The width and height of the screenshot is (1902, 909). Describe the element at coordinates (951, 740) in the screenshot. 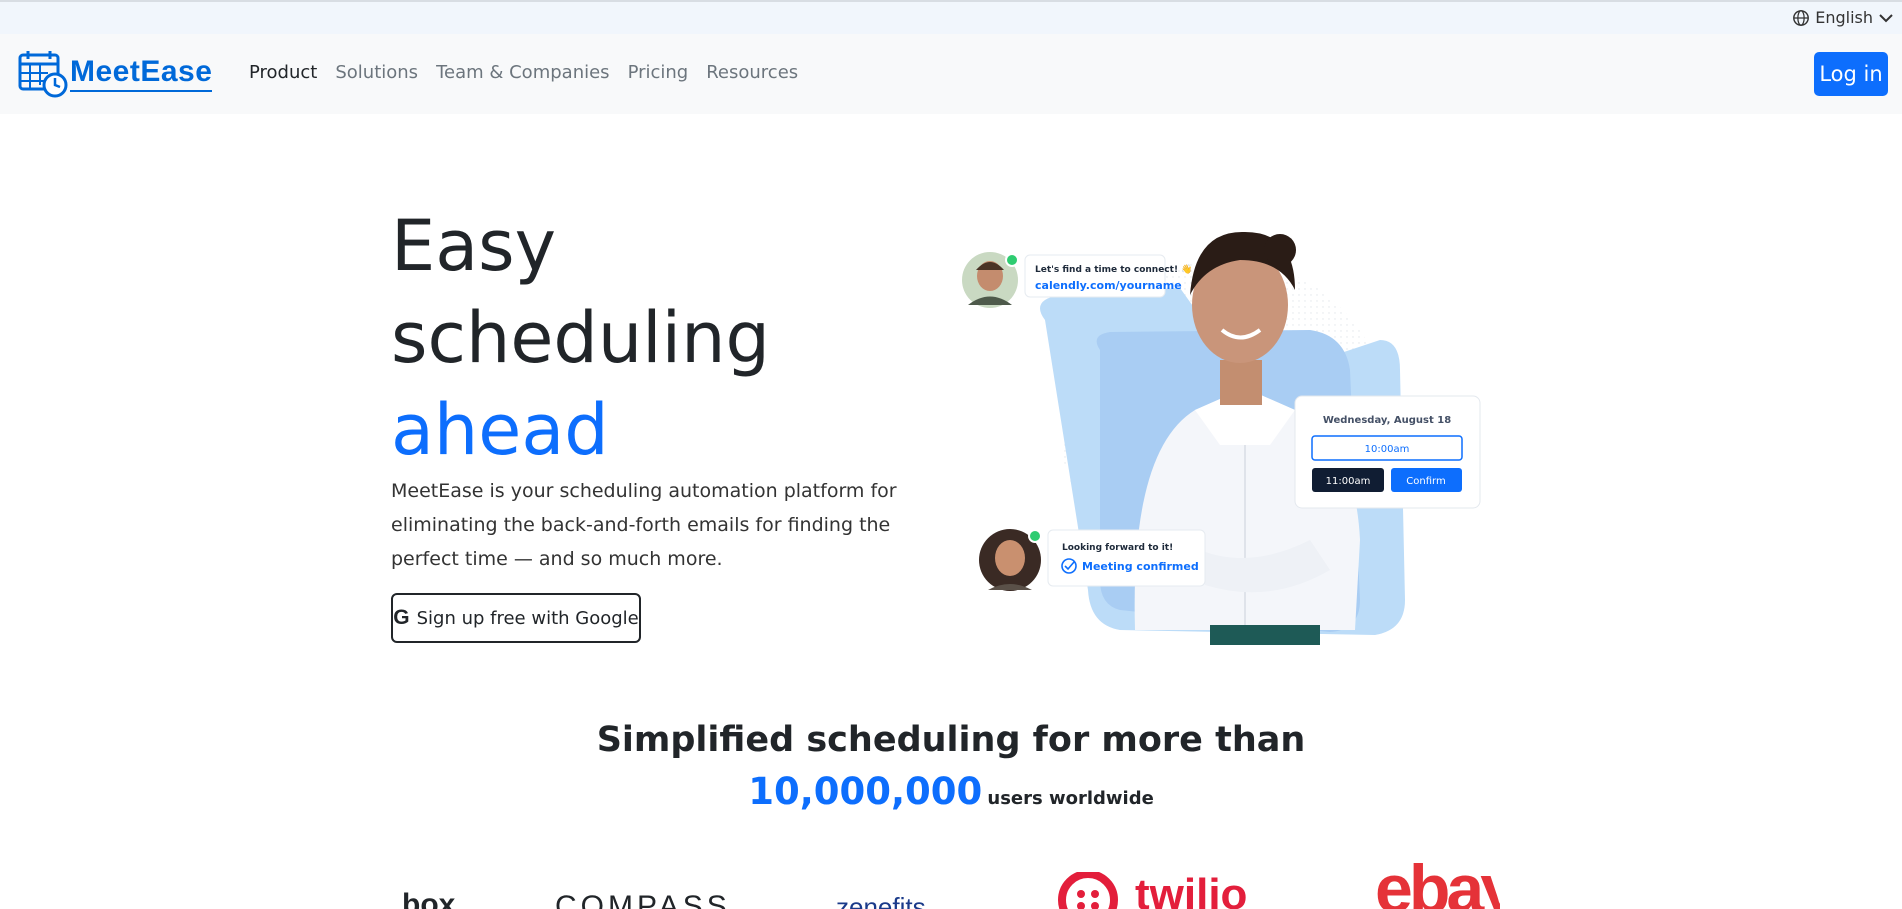

I see `stats-title: Simplified scheduling for more than` at that location.